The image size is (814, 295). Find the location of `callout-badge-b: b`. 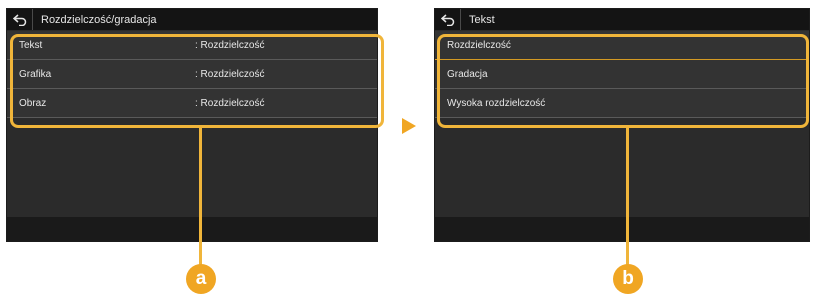

callout-badge-b: b is located at coordinates (628, 279).